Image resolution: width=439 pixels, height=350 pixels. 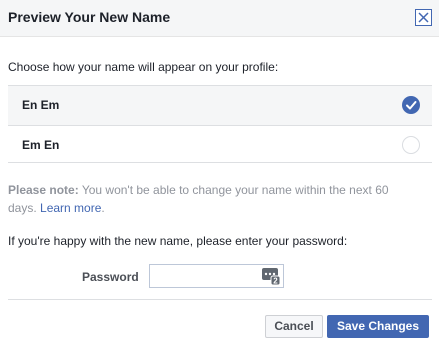 I want to click on password-manager-icon: 2, so click(x=271, y=277).